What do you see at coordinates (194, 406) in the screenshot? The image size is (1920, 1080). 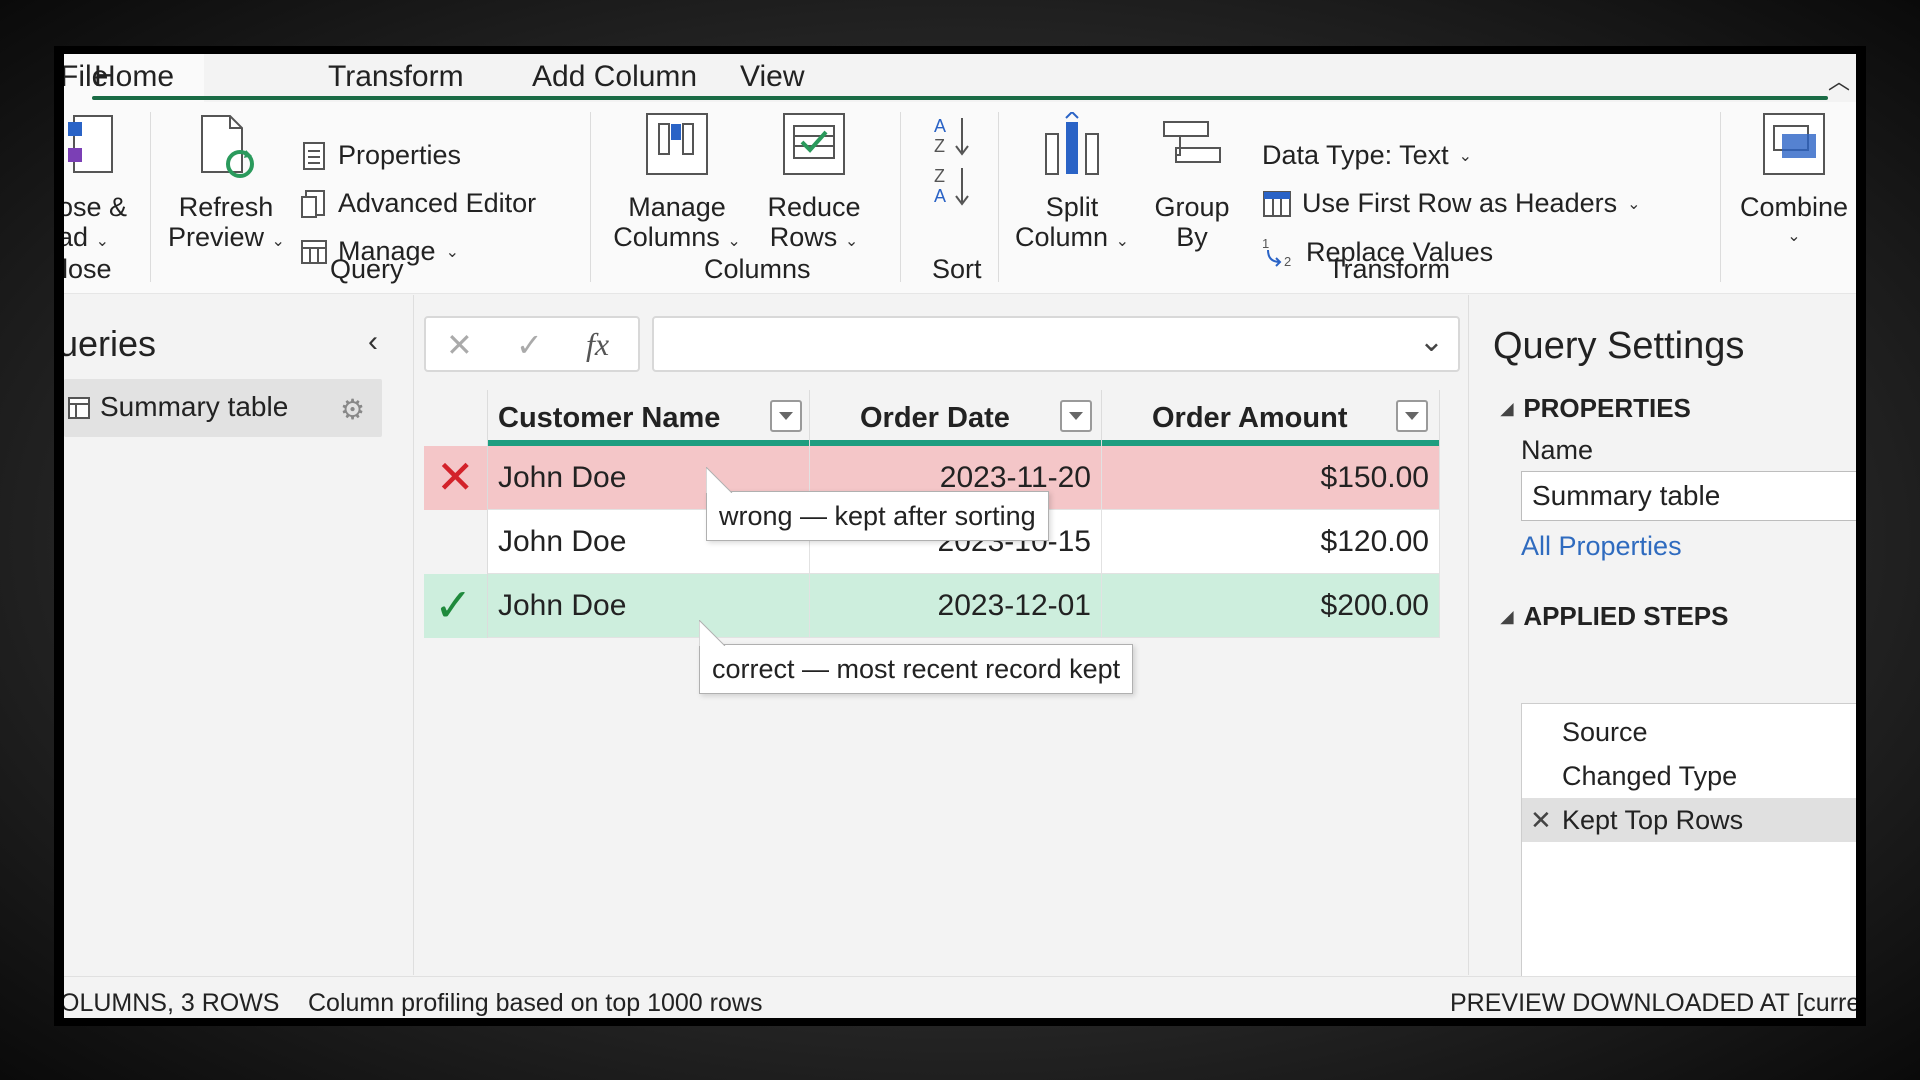 I see `query-item-label: Summary table` at bounding box center [194, 406].